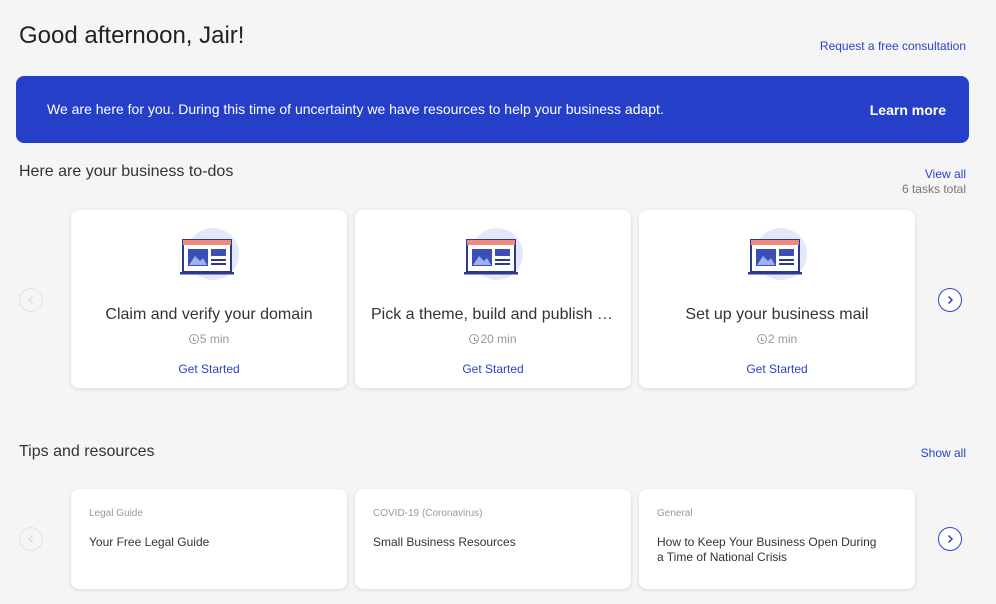 The height and width of the screenshot is (604, 996). What do you see at coordinates (908, 110) in the screenshot?
I see `learn-more-link: Learn more` at bounding box center [908, 110].